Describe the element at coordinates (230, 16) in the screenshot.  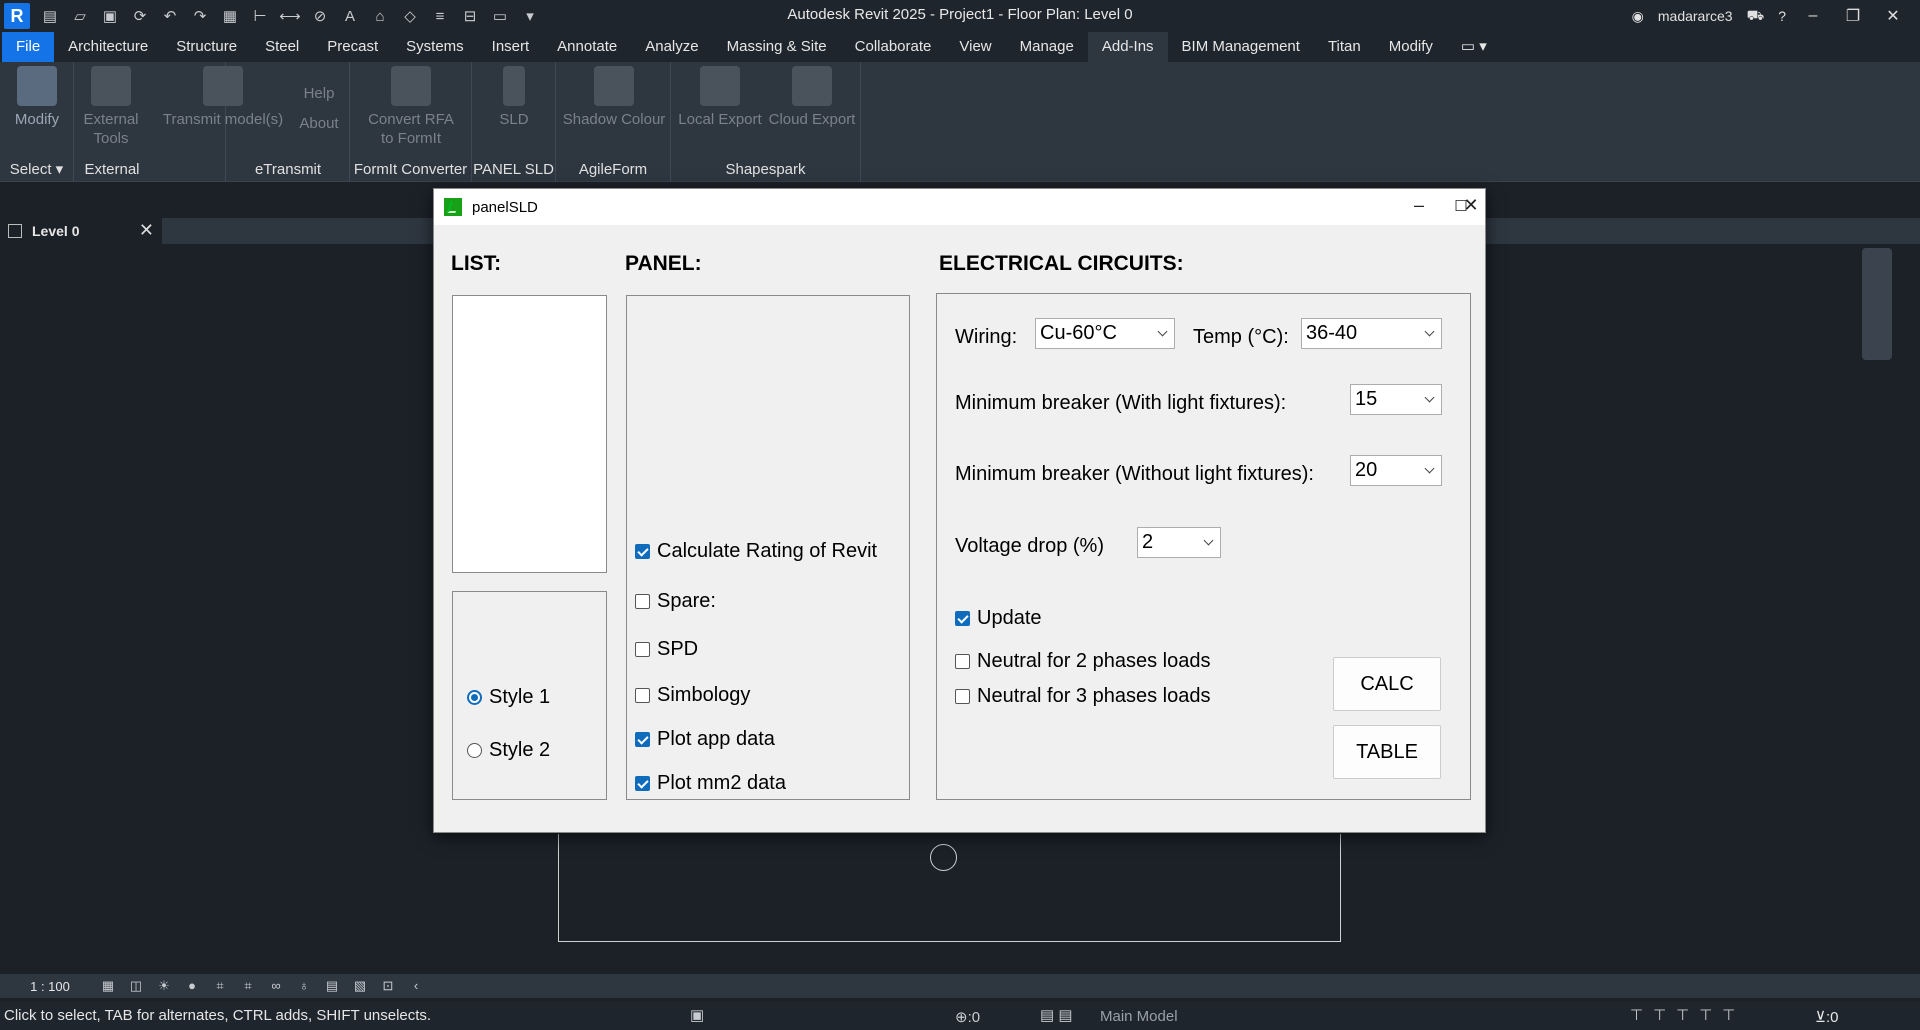
I see `print-icon: ▦` at that location.